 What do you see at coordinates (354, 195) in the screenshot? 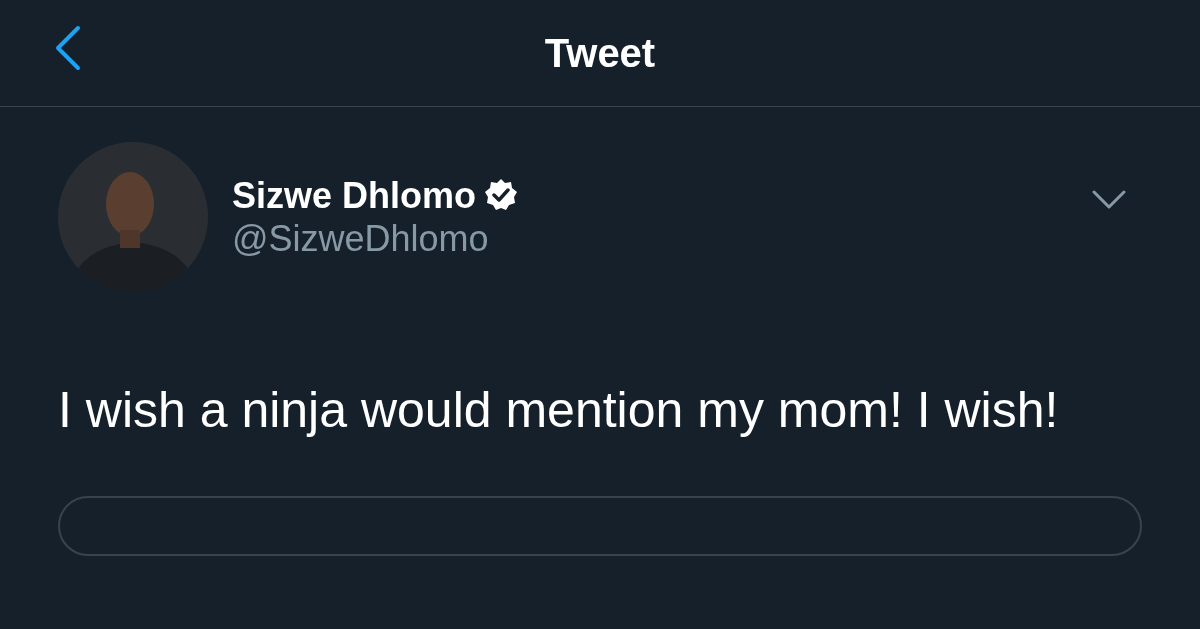
I see `author-name: Sizwe Dhlomo` at bounding box center [354, 195].